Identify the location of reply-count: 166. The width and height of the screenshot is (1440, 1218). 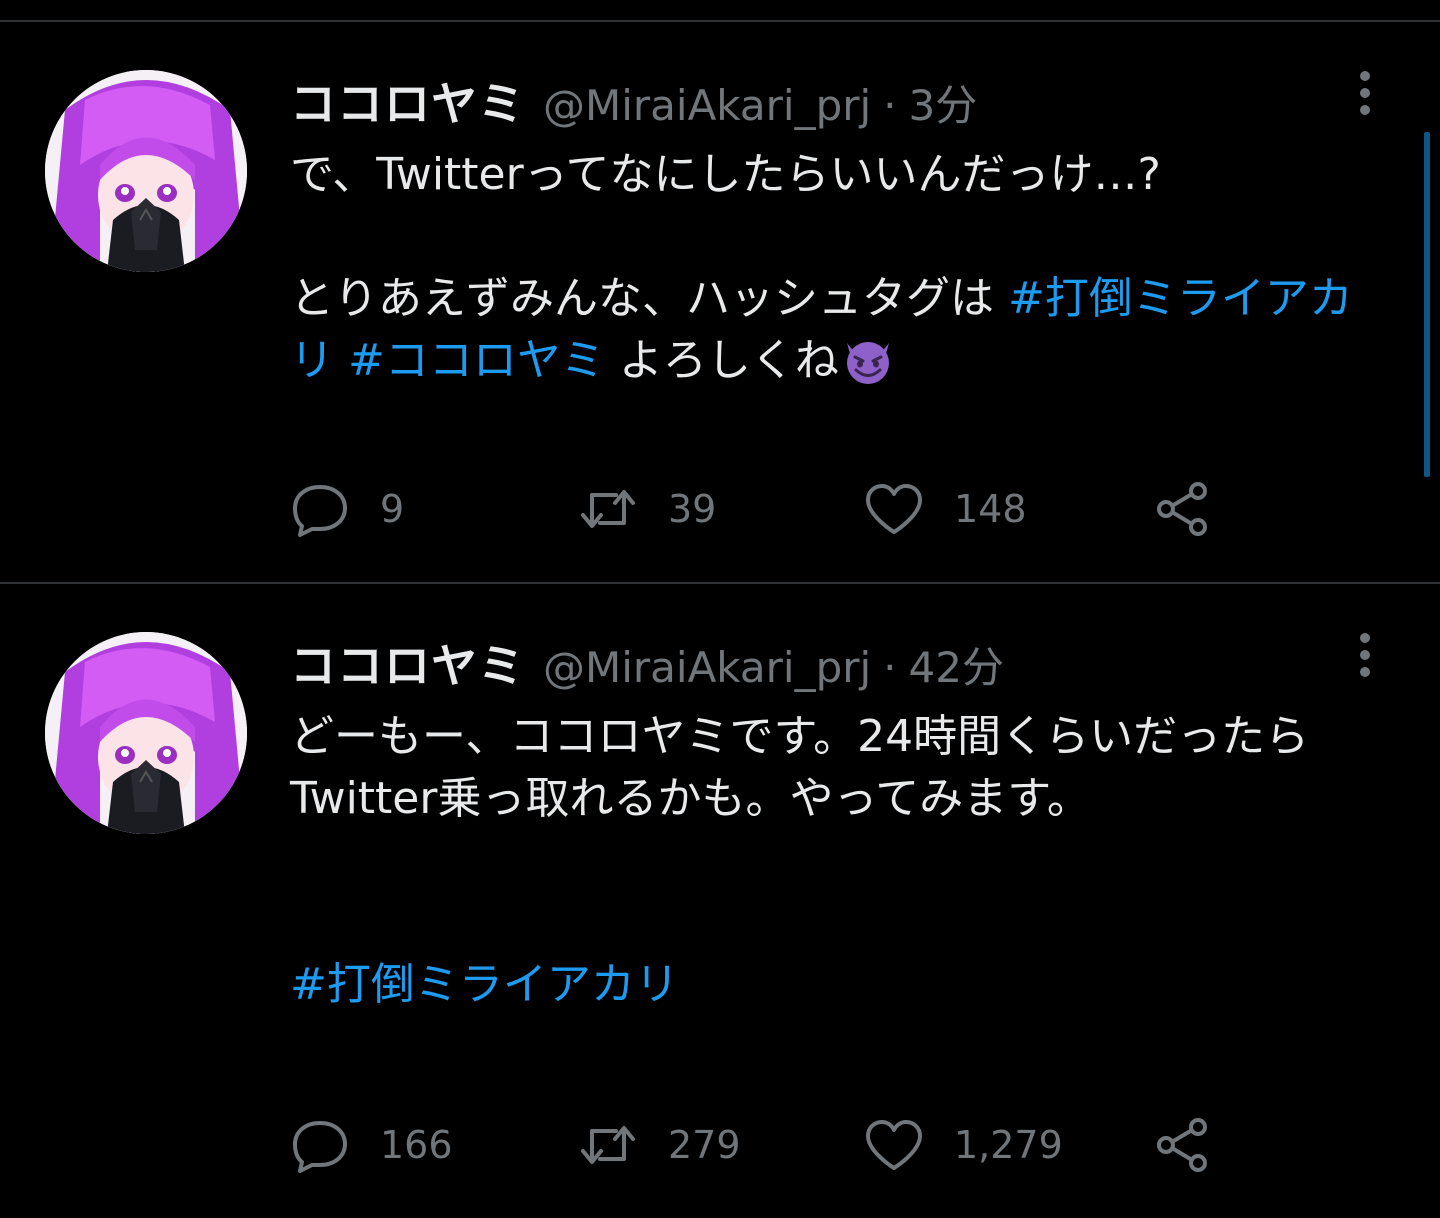
(416, 1145).